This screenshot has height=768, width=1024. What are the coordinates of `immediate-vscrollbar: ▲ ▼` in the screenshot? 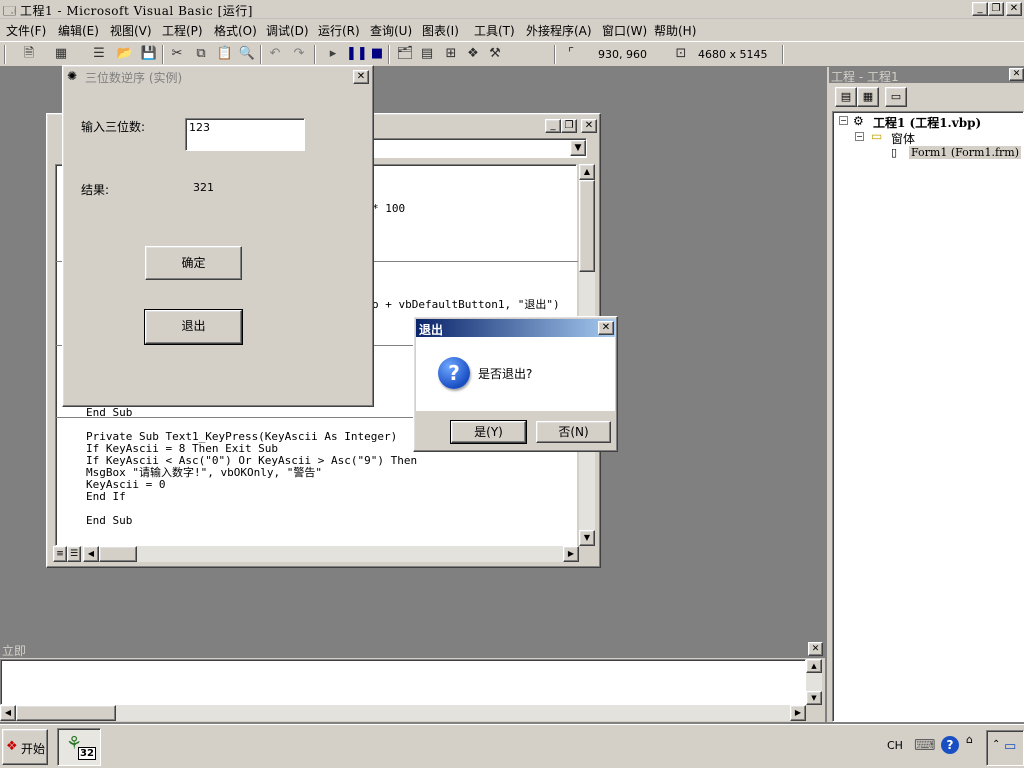 It's located at (814, 682).